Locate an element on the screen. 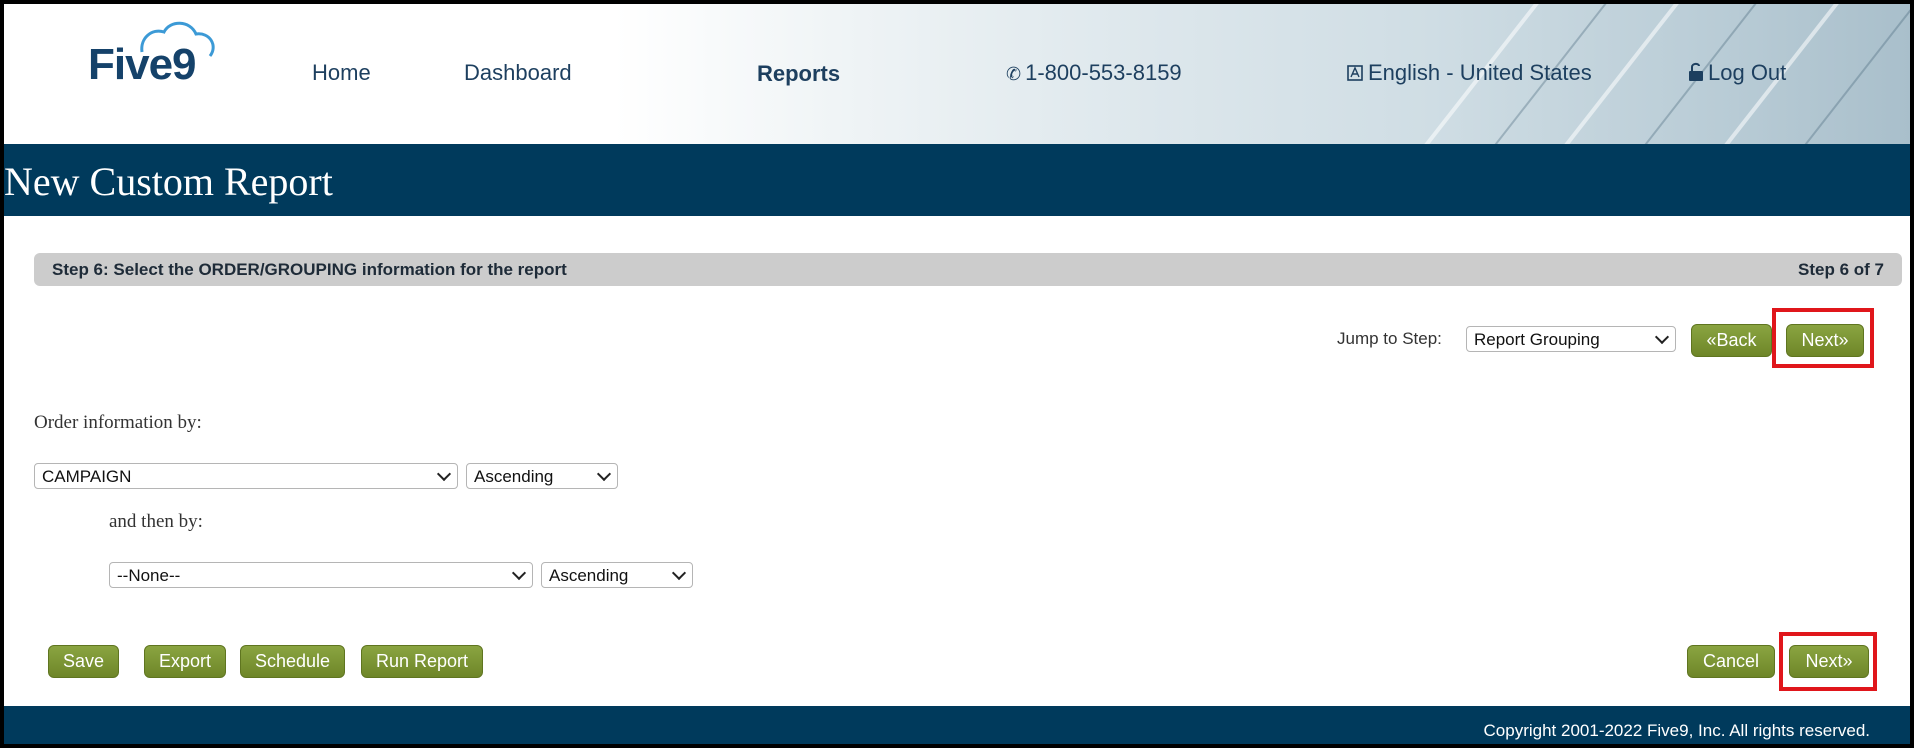 The image size is (1914, 748). title-band: New Custom Report is located at coordinates (957, 180).